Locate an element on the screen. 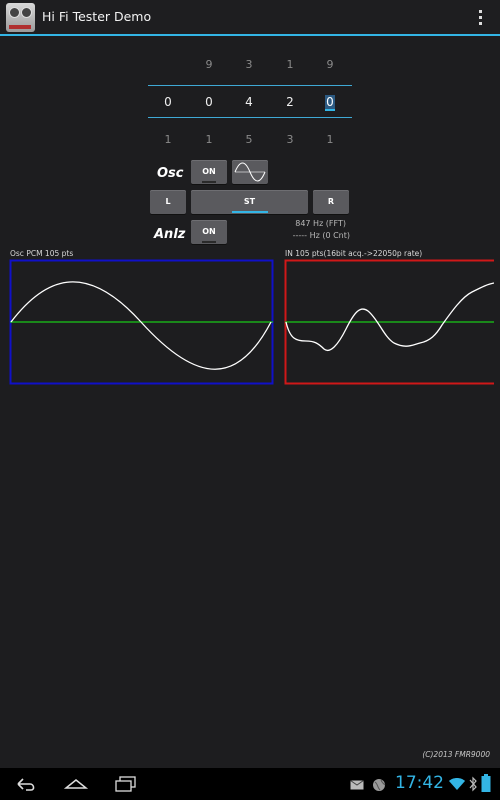 The image size is (500, 800). sine-wave-icon is located at coordinates (250, 172).